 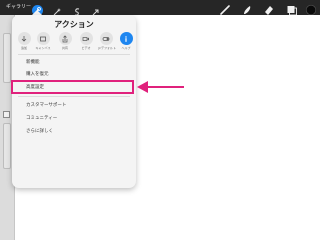 What do you see at coordinates (72, 87) in the screenshot?
I see `highlight-box` at bounding box center [72, 87].